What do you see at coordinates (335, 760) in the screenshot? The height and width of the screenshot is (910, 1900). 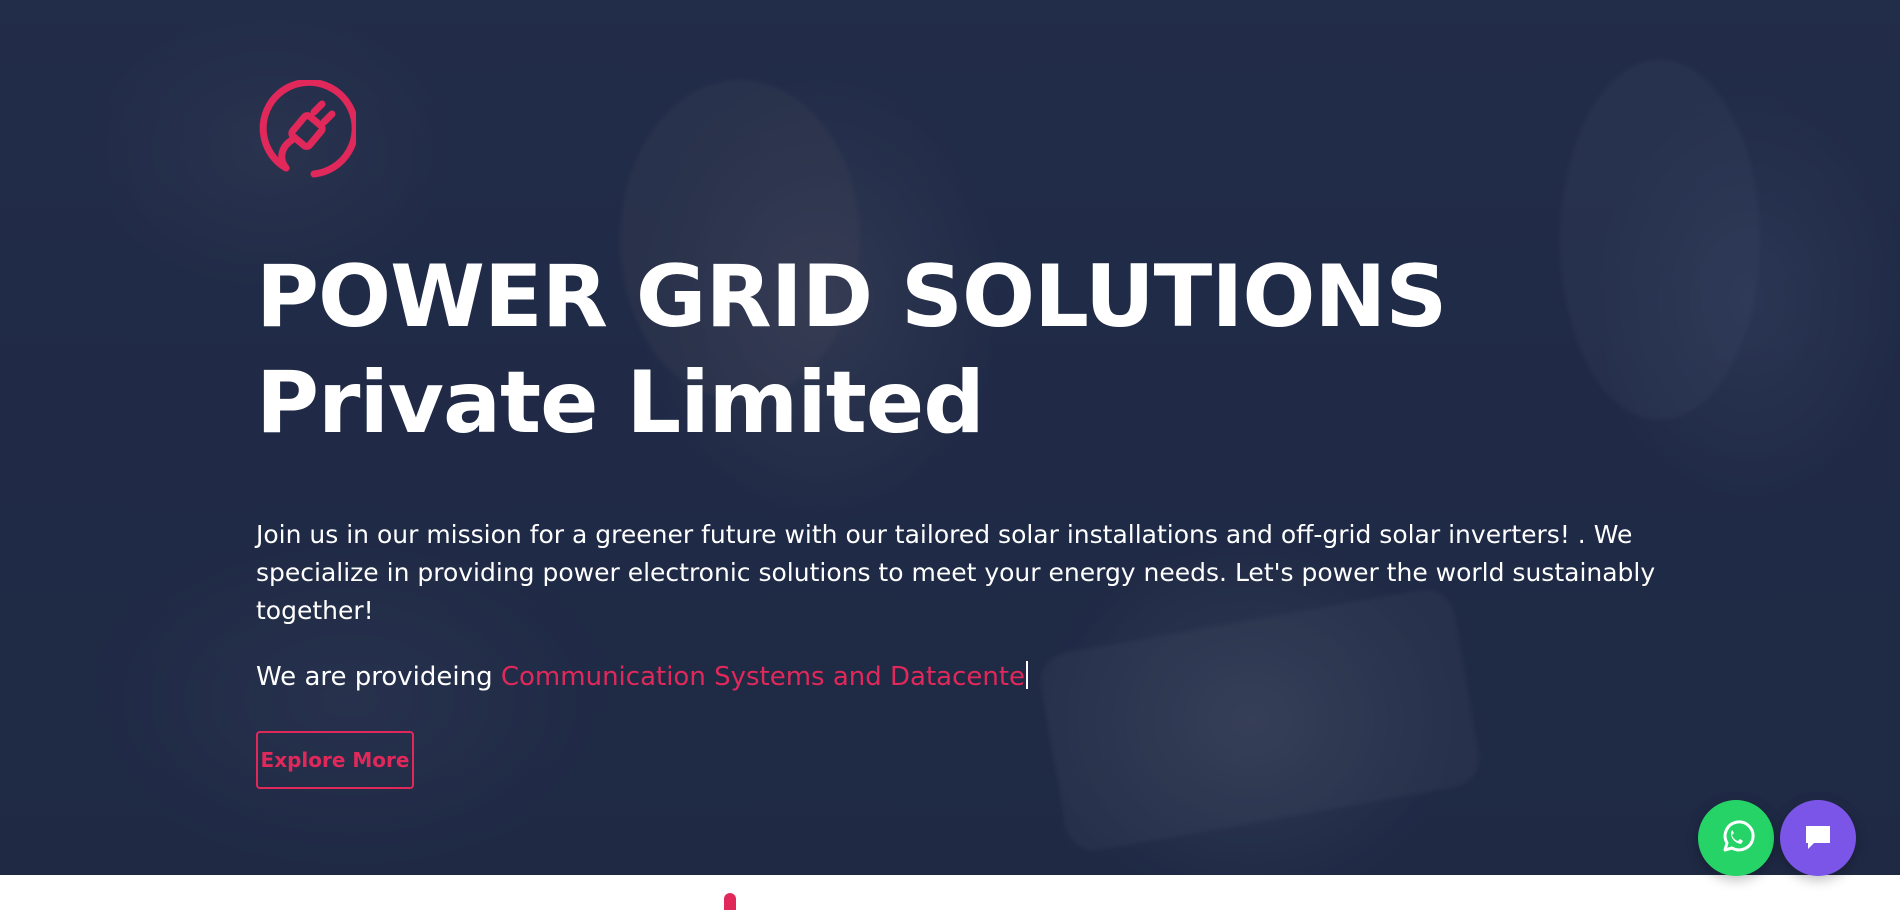 I see `explore-more-button: Explore More` at bounding box center [335, 760].